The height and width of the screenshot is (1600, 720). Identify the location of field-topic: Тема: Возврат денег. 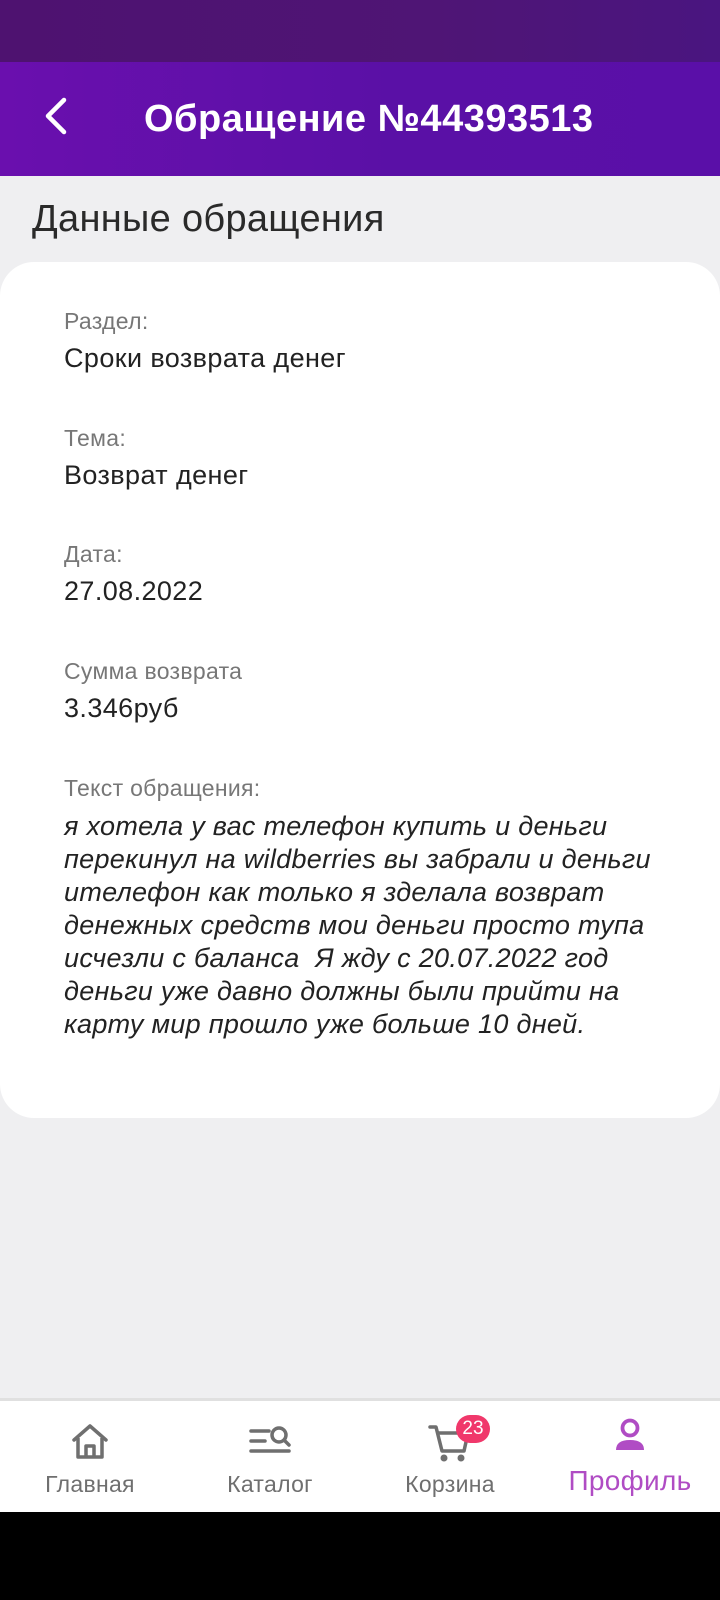
(156, 458).